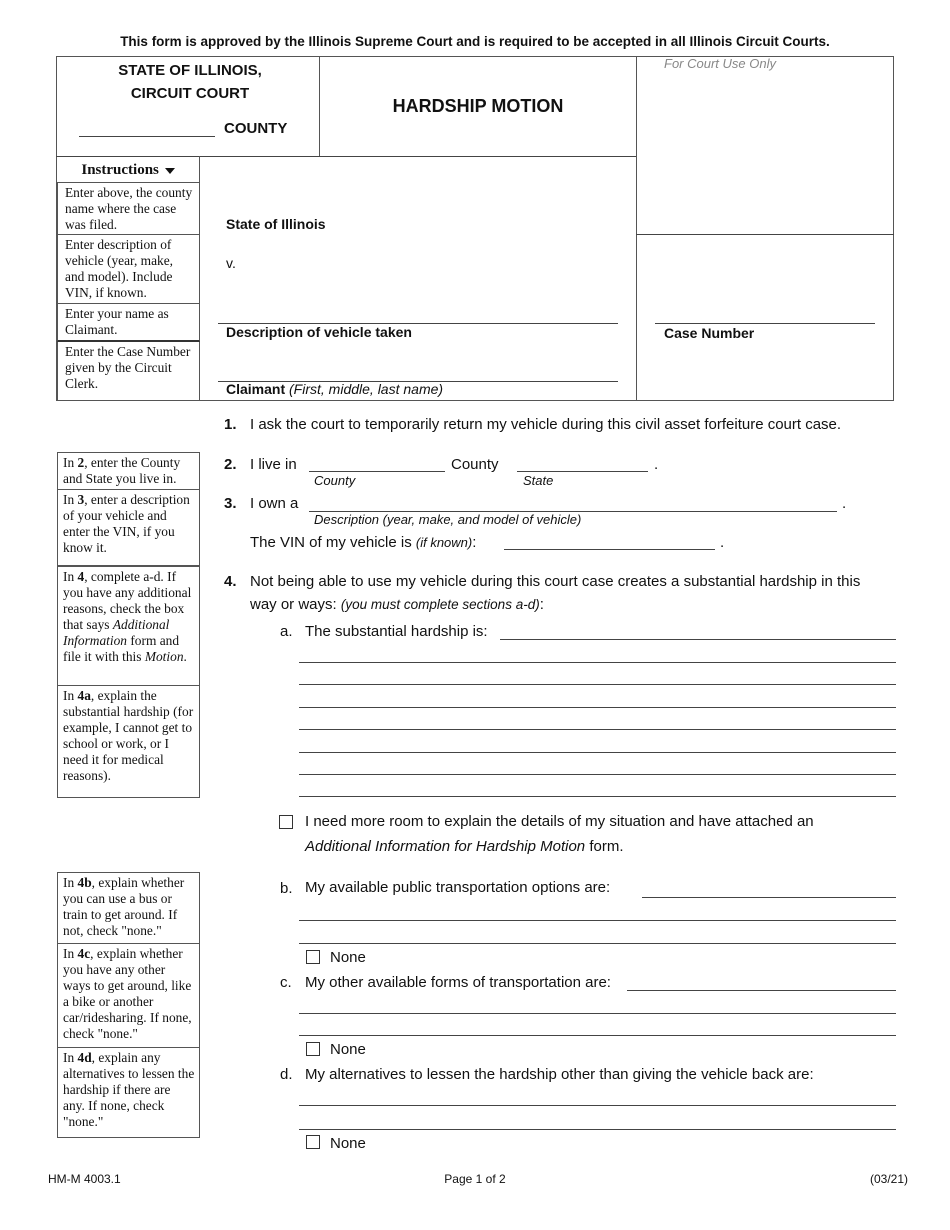 Image resolution: width=950 pixels, height=1230 pixels. I want to click on instructions-heading: Instructions, so click(128, 170).